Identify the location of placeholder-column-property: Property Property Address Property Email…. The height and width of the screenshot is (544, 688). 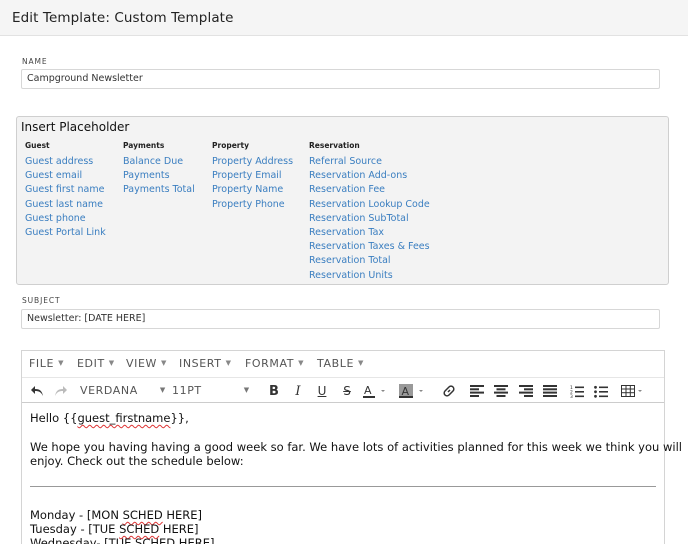
(252, 176).